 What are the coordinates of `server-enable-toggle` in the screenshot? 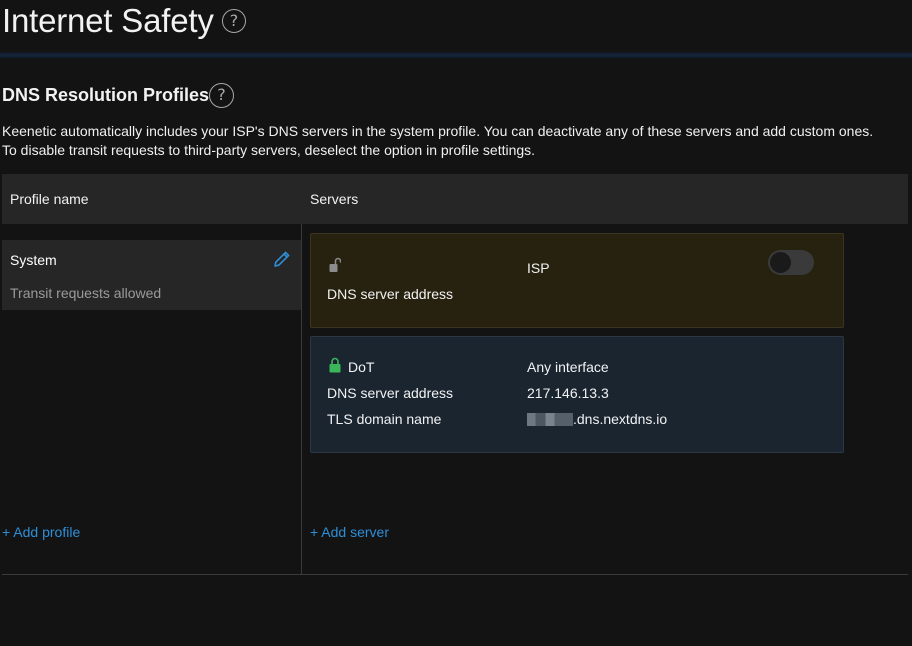 It's located at (791, 262).